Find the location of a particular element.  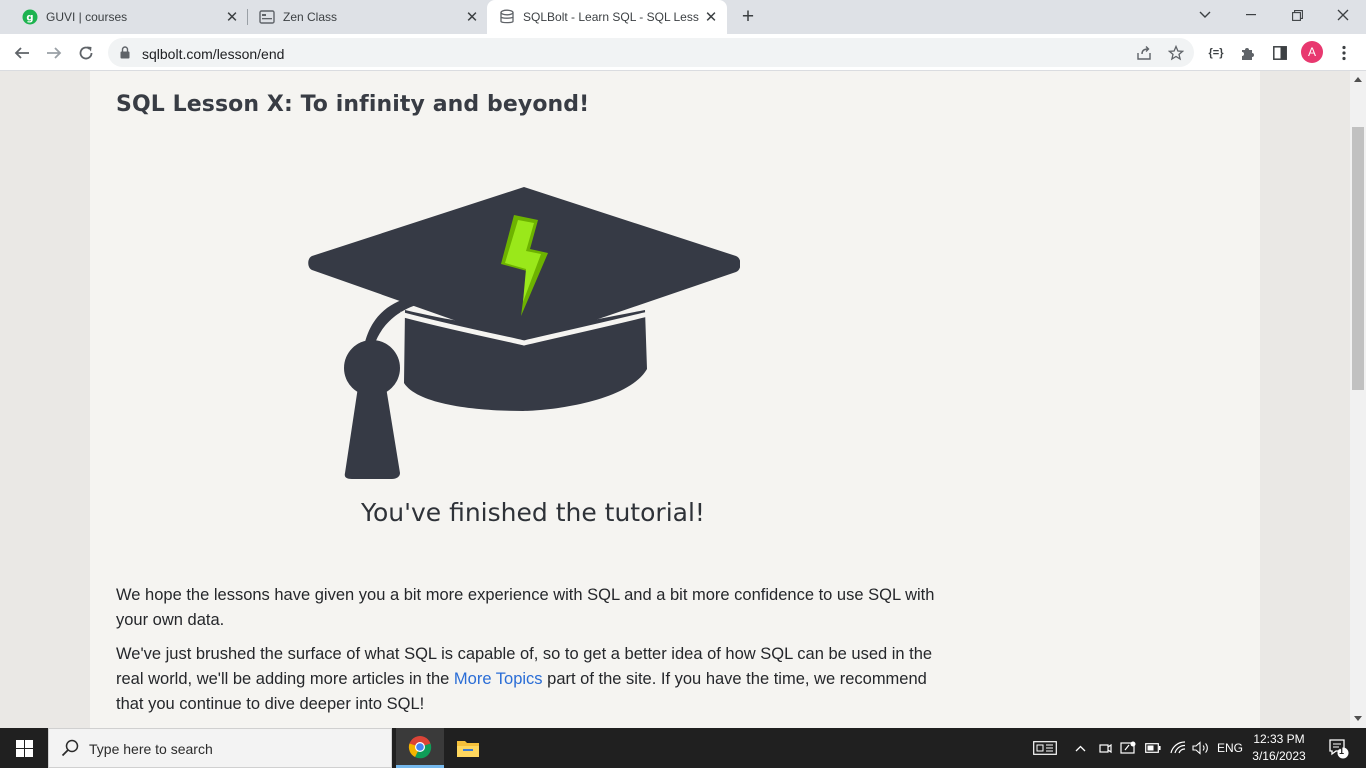

scroll-down-arrow-icon is located at coordinates (1358, 719).